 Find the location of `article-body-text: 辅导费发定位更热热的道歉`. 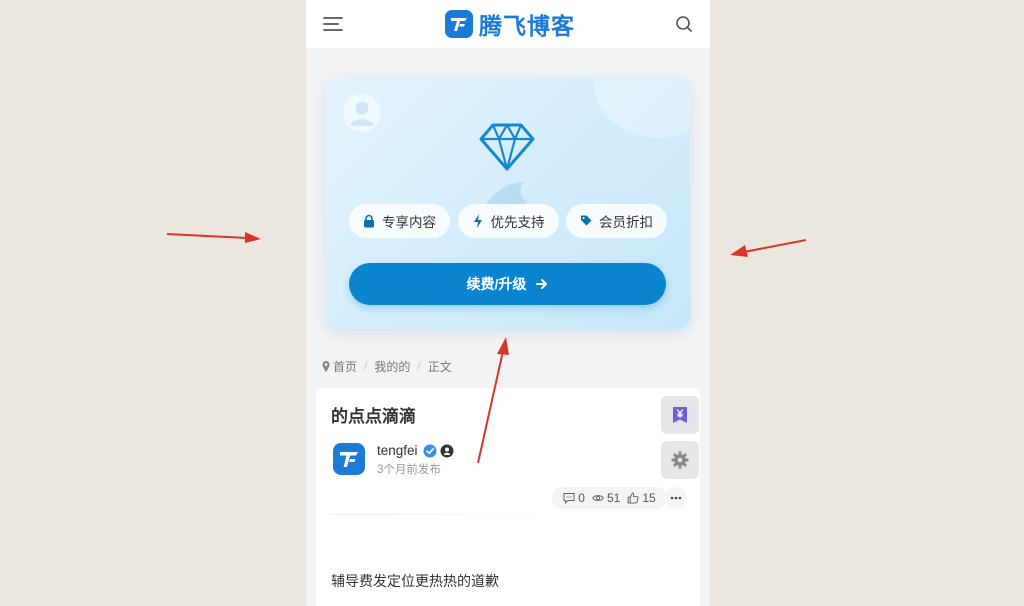

article-body-text: 辅导费发定位更热热的道歉 is located at coordinates (415, 581).